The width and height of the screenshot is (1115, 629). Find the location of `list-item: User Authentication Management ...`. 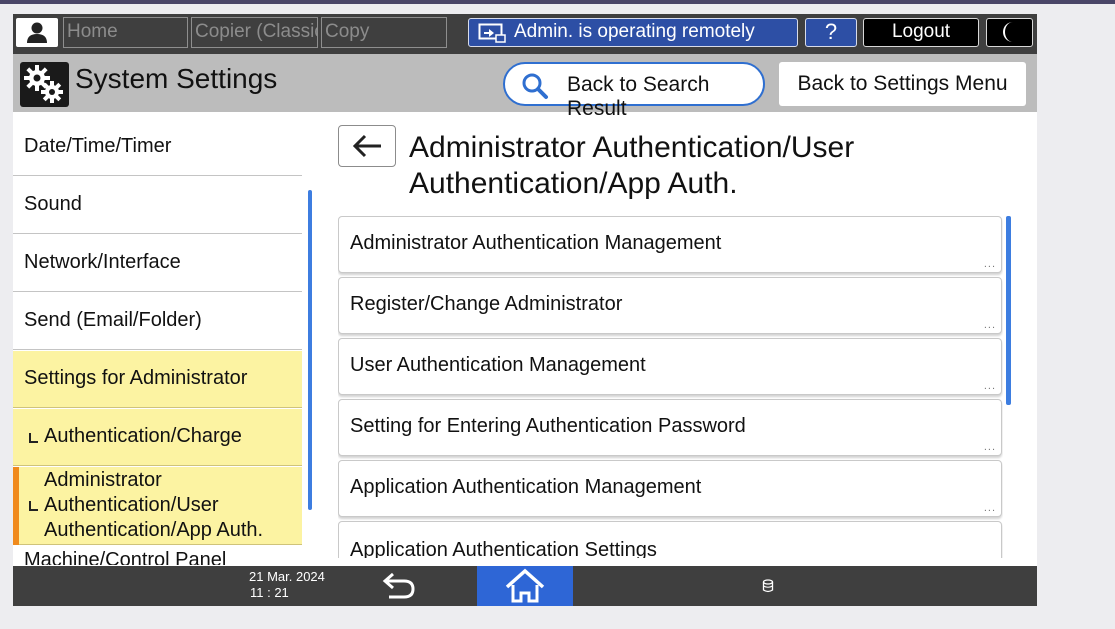

list-item: User Authentication Management ... is located at coordinates (670, 366).